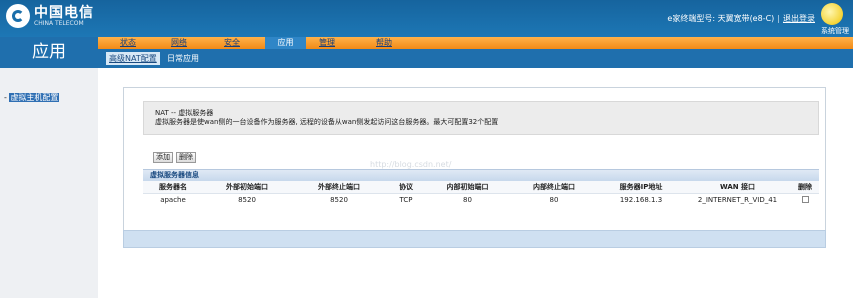  What do you see at coordinates (641, 199) in the screenshot?
I see `cell-server-ip: 192.168.1.3` at bounding box center [641, 199].